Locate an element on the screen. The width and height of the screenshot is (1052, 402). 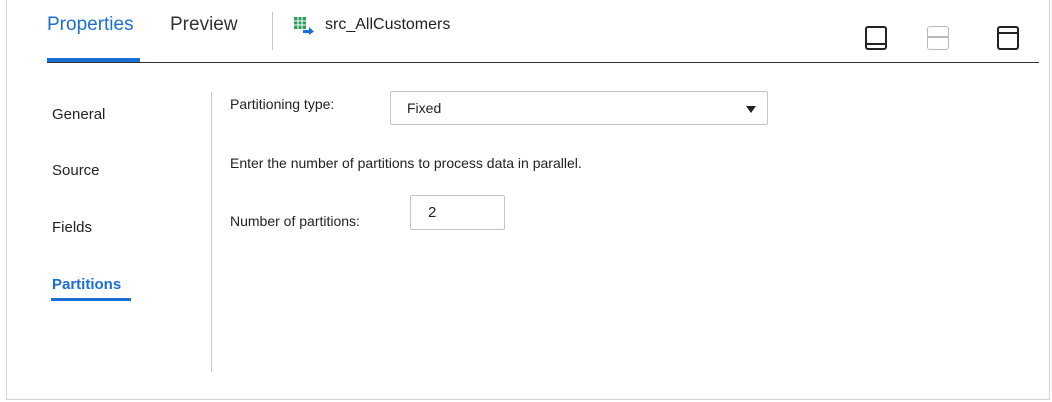
partitioning-type-value: Fixed is located at coordinates (424, 108).